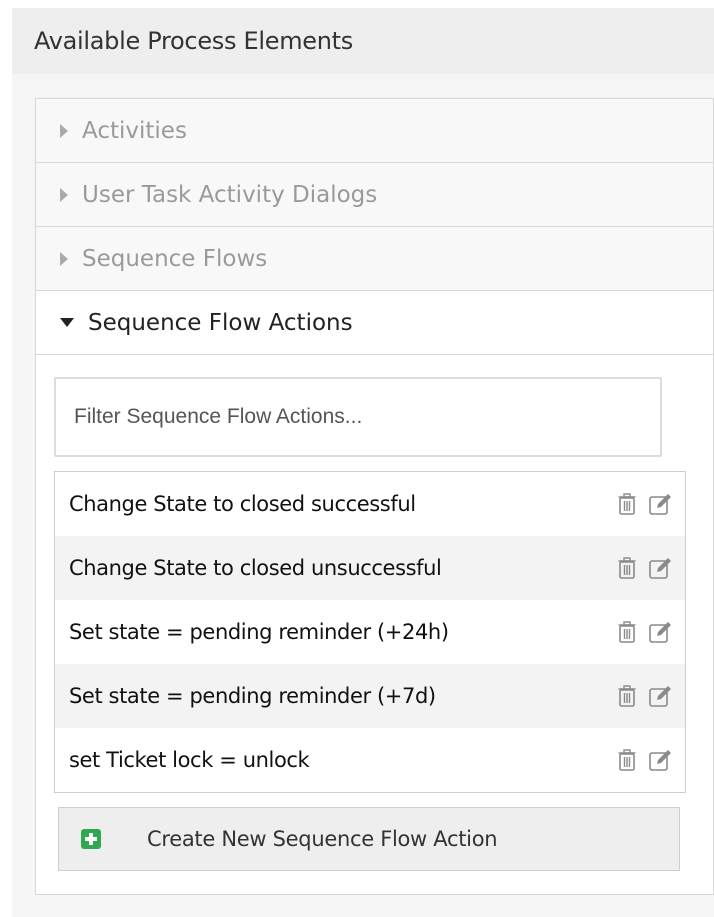 This screenshot has width=714, height=917. I want to click on caret-down-icon, so click(67, 322).